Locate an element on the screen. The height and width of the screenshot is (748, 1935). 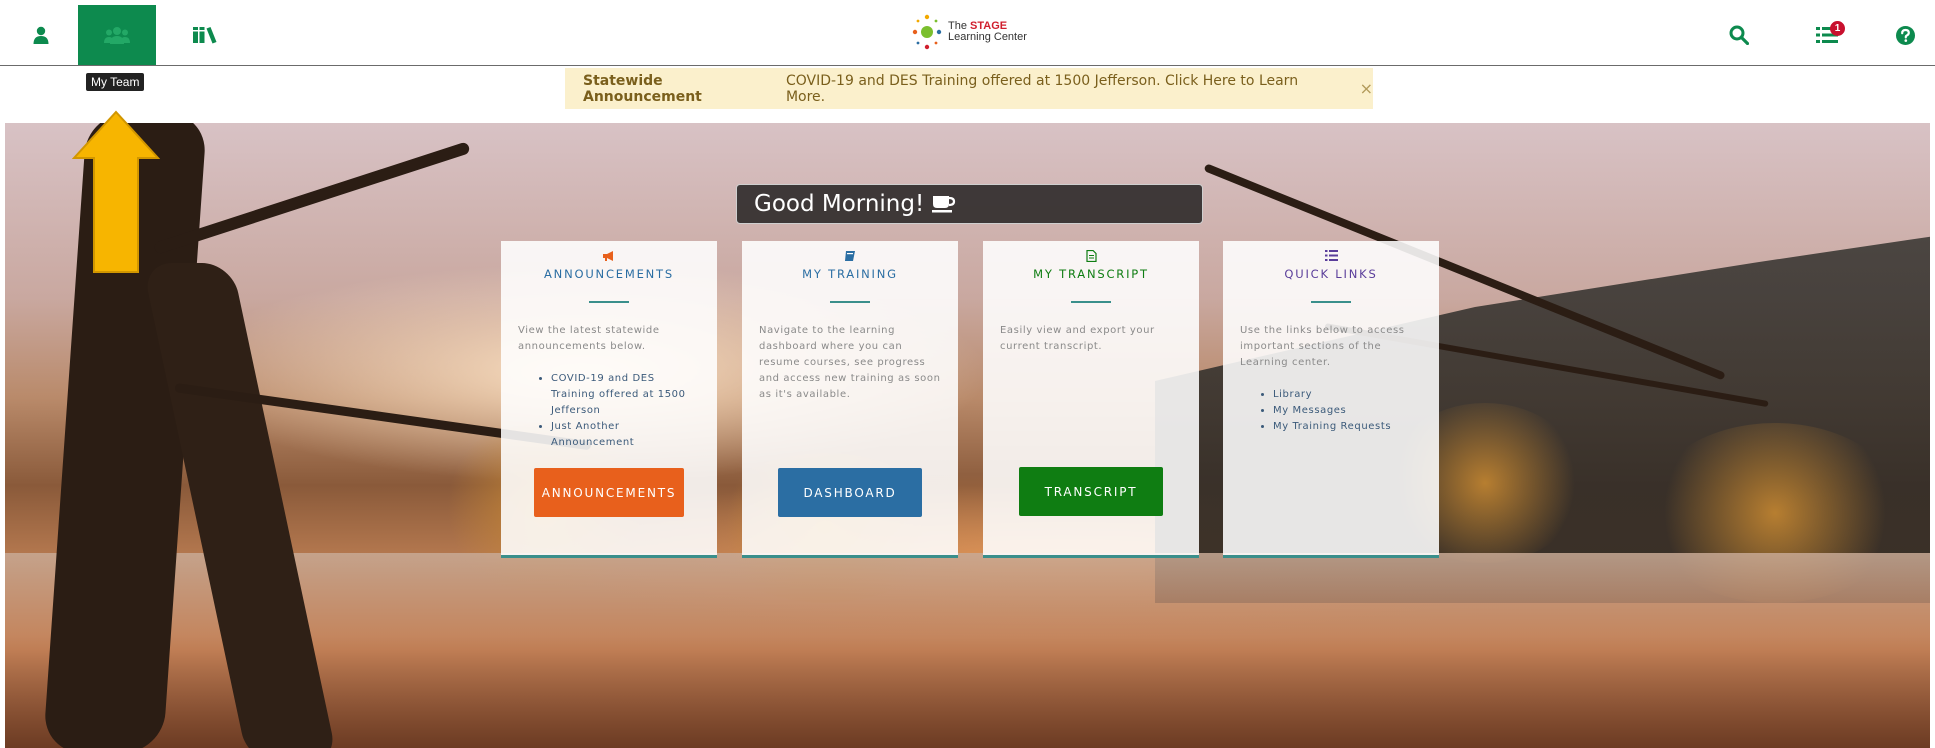
search-button is located at coordinates (1739, 35).